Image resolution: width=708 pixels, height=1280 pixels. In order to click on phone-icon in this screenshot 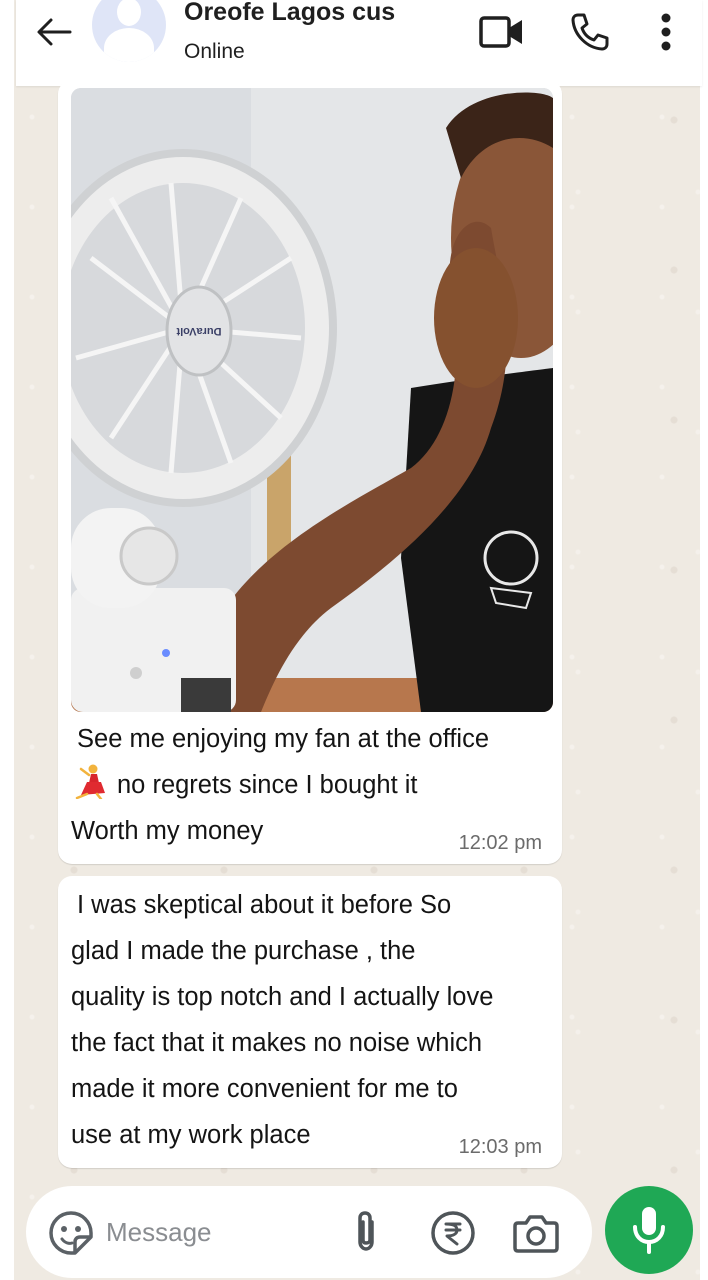, I will do `click(590, 32)`.